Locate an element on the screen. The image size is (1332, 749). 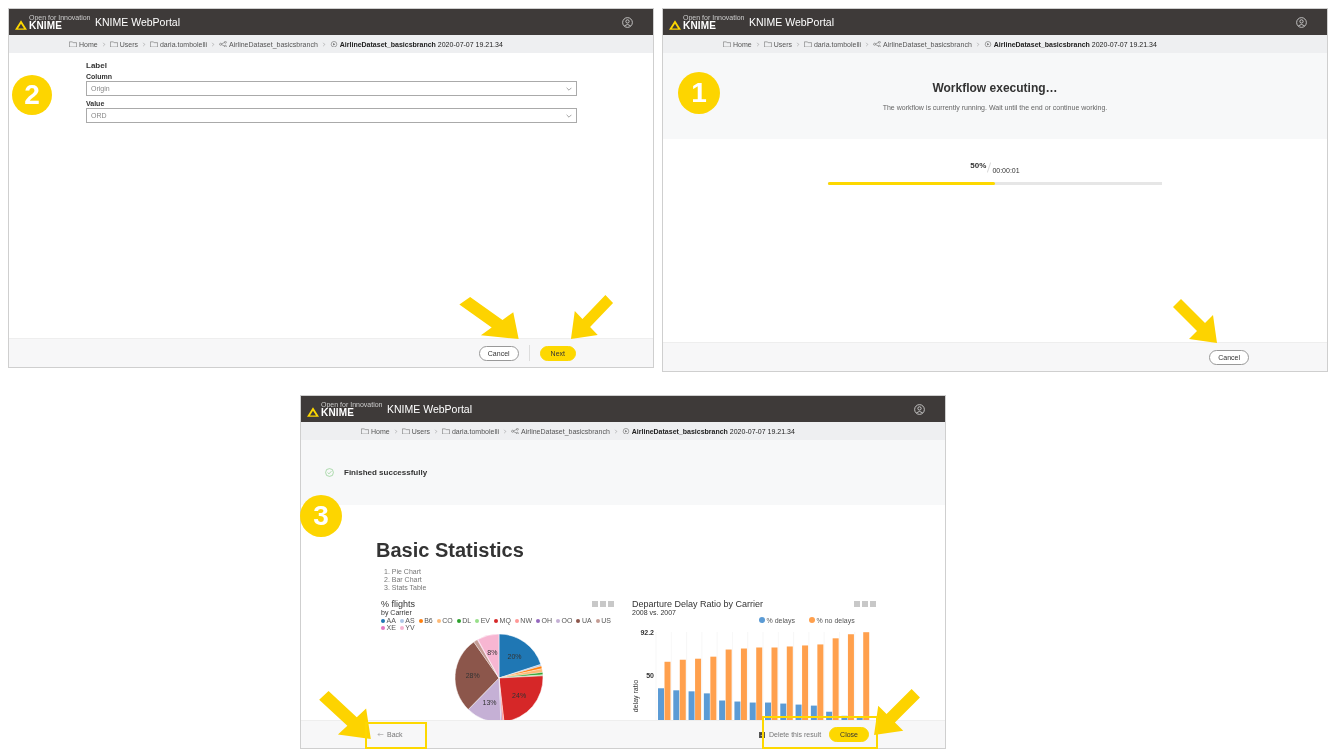
progress-percent: 50% is located at coordinates (978, 165).